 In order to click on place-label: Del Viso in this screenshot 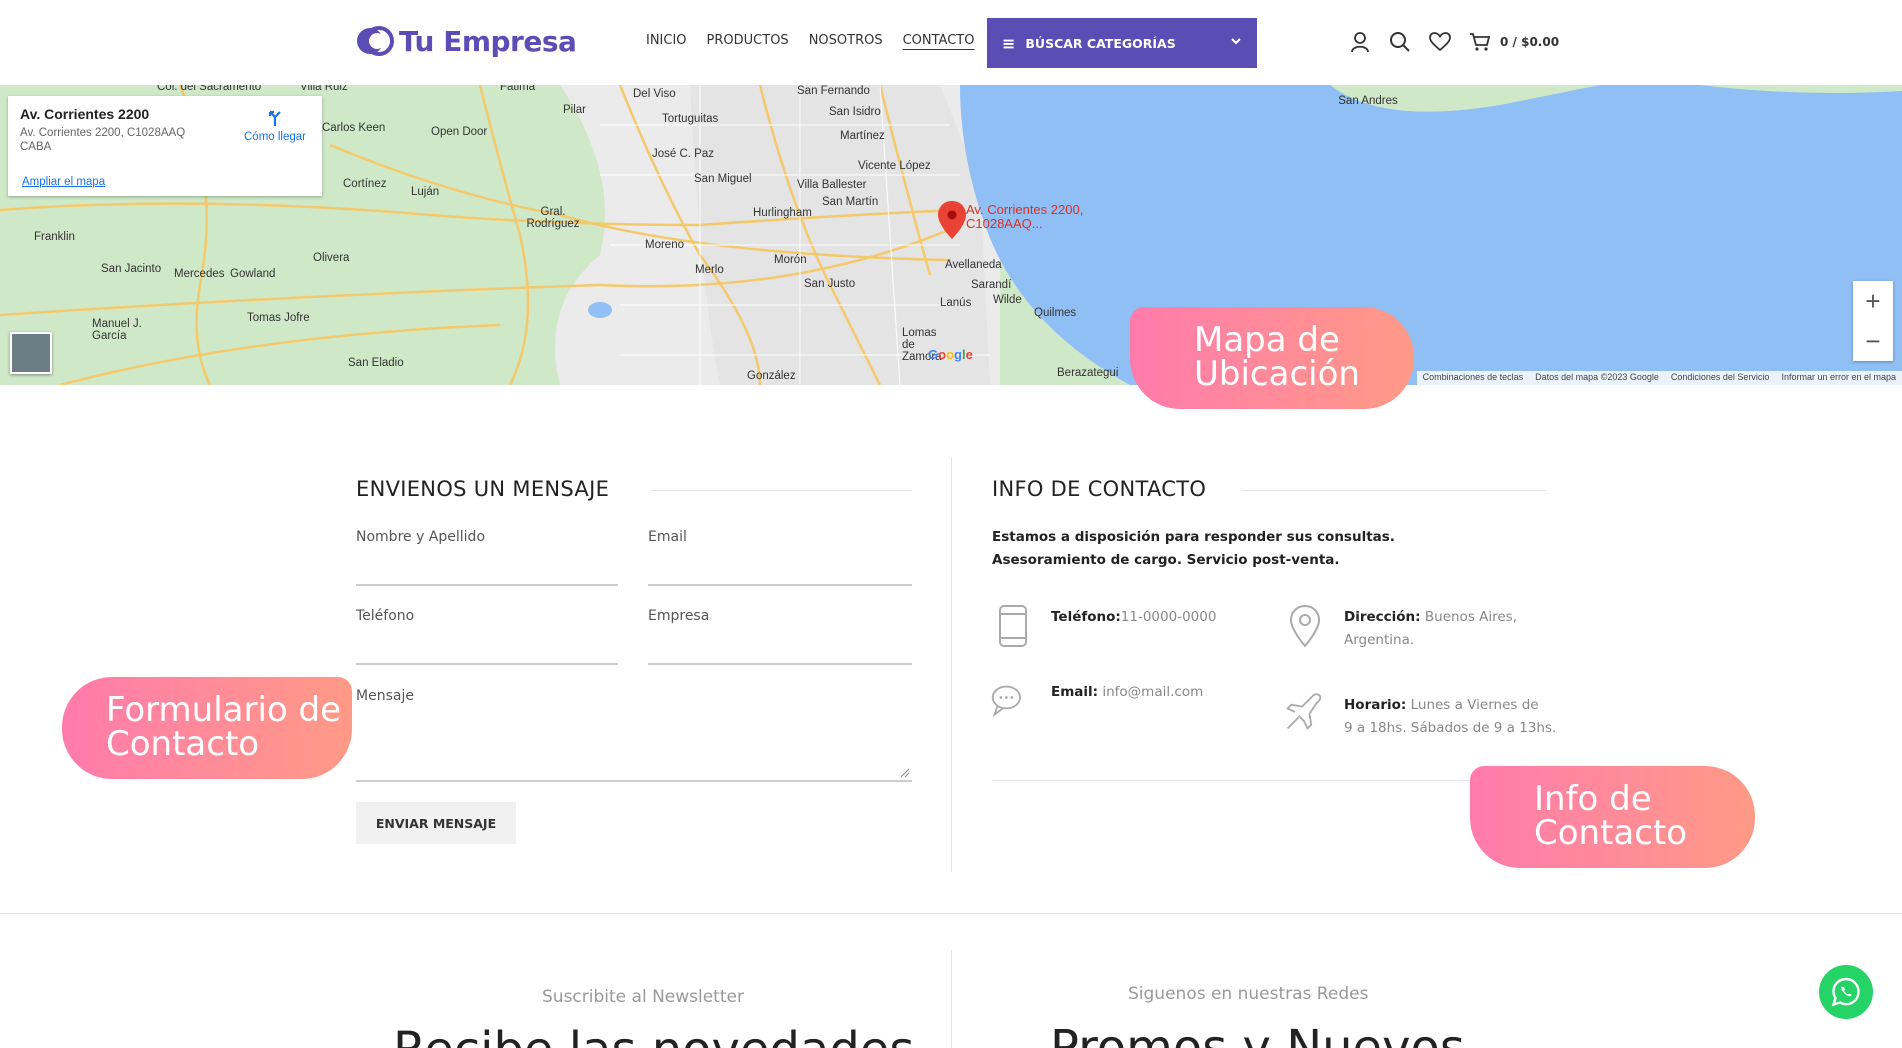, I will do `click(654, 94)`.